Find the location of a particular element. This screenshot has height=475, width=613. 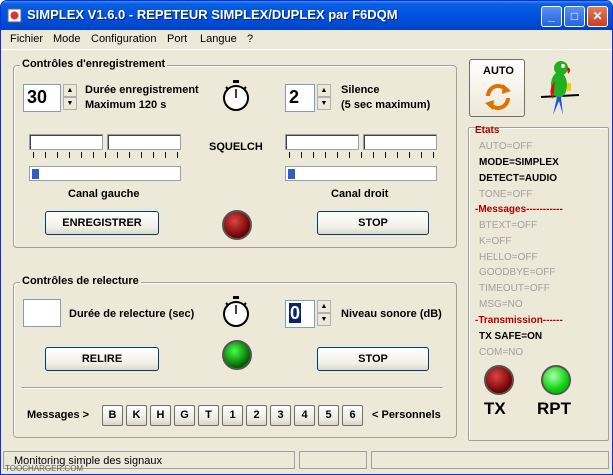

message-button-k: K is located at coordinates (136, 415).